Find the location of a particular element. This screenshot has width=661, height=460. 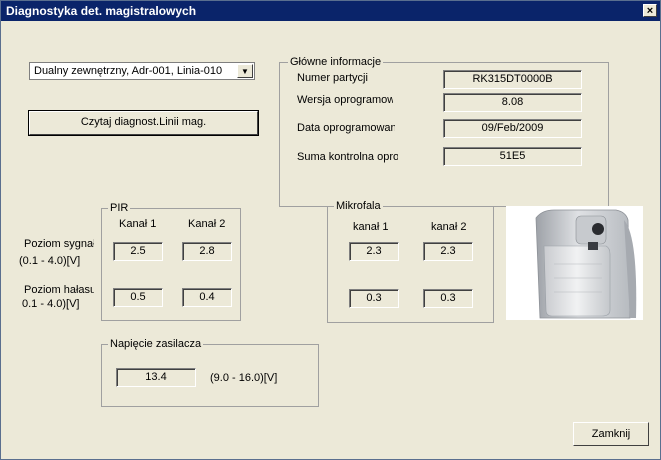

close-icon: × is located at coordinates (650, 11).